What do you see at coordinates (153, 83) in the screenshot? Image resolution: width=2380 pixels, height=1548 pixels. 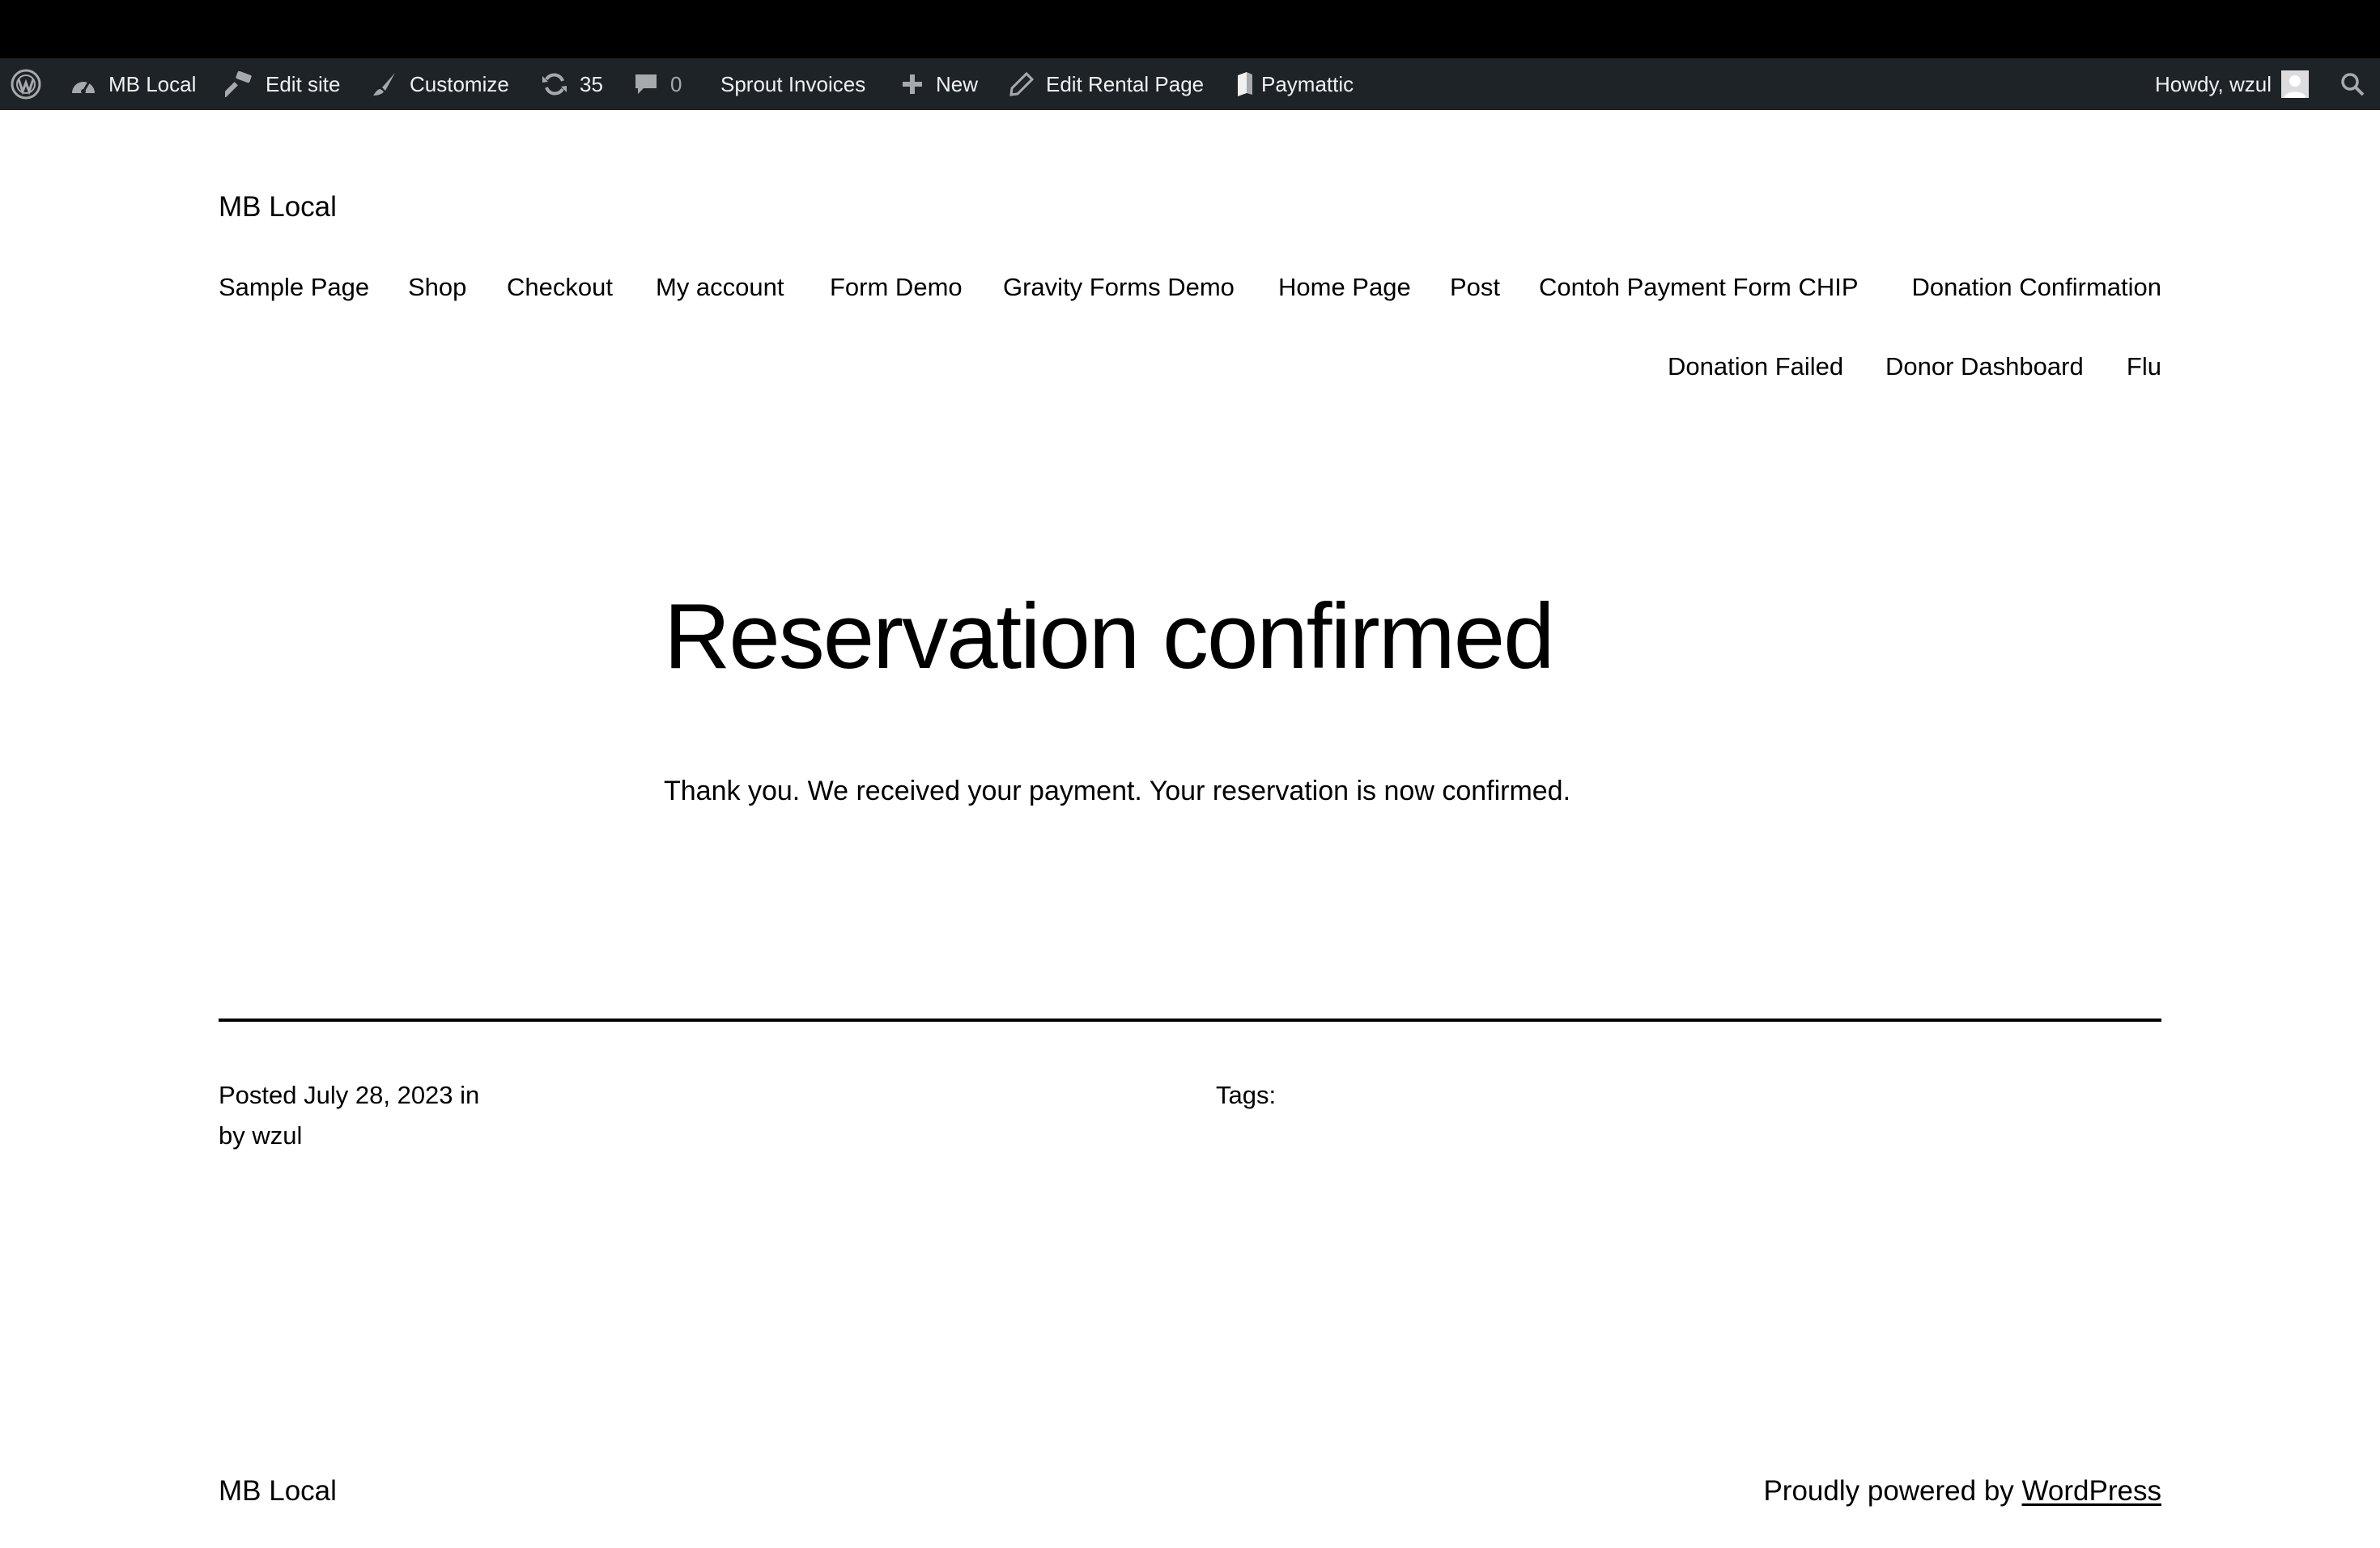 I see `site-name-label: MB Local` at bounding box center [153, 83].